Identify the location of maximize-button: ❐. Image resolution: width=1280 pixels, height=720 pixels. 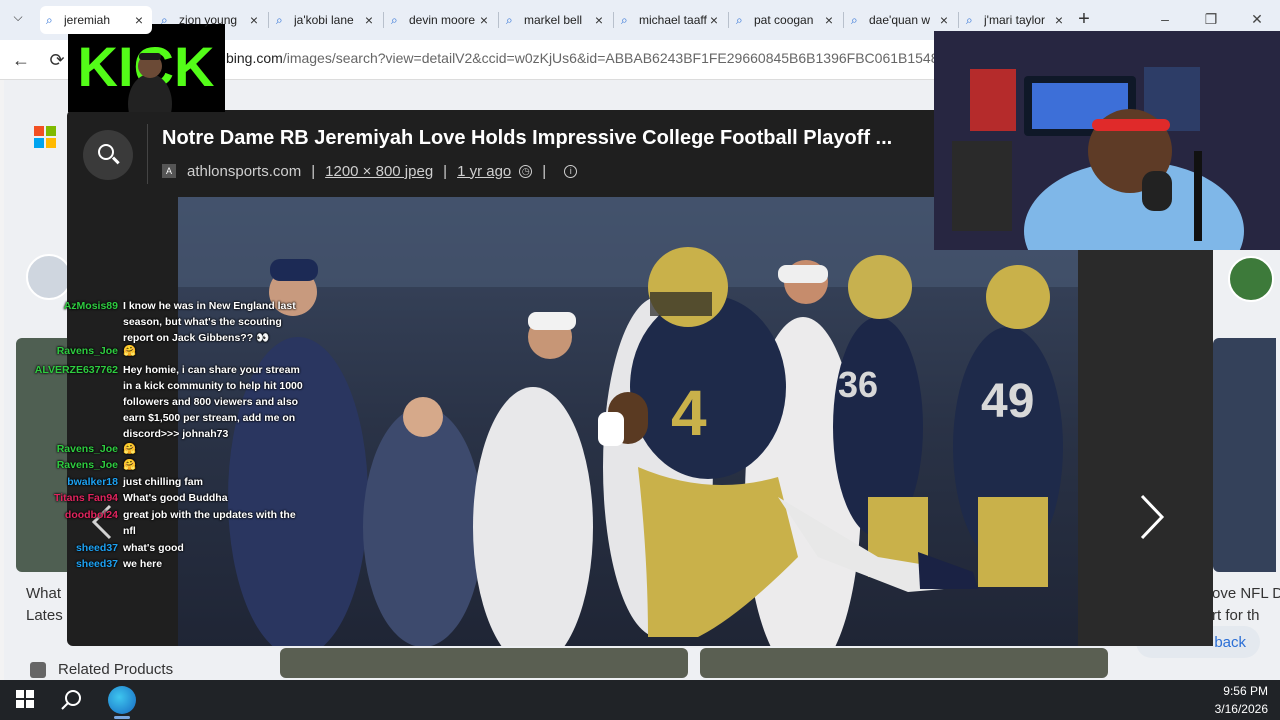
(1211, 19).